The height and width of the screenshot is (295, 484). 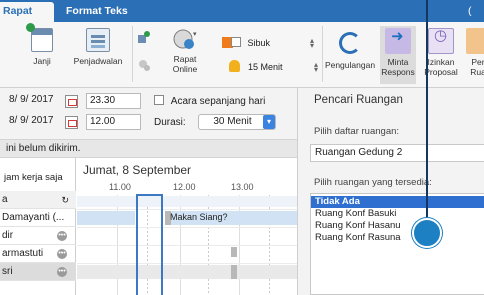 I want to click on room-finder-label-1: Per, so click(x=477, y=62).